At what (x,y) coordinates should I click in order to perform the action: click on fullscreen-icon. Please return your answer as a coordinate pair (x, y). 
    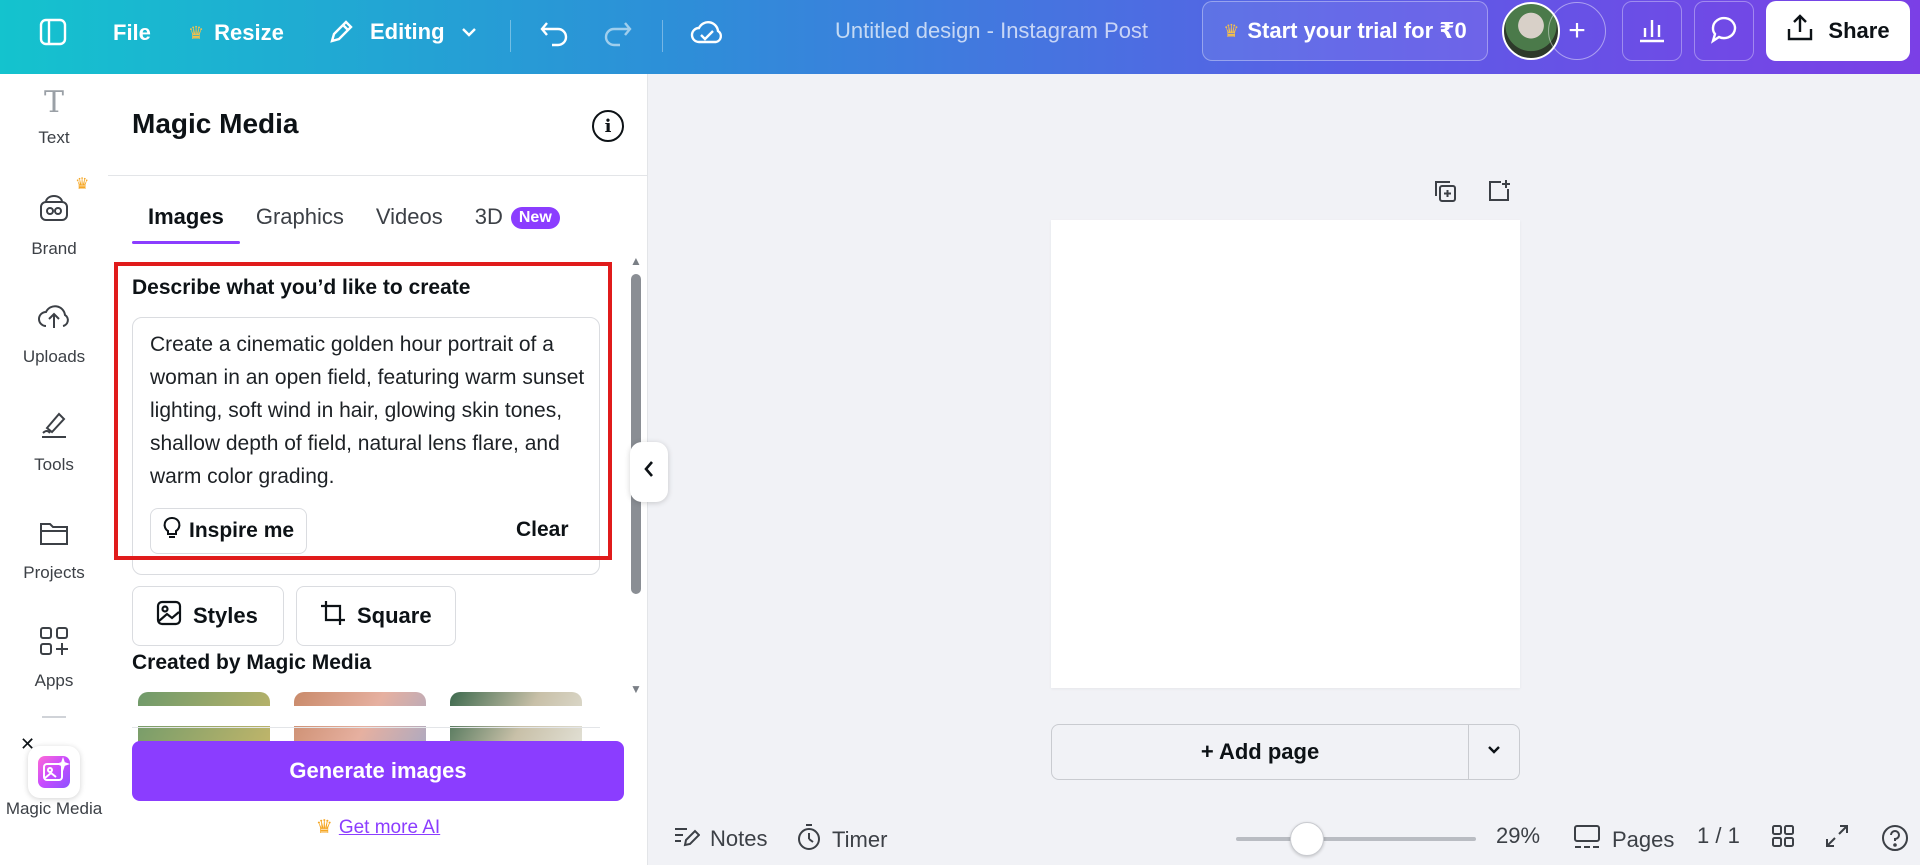
    Looking at the image, I should click on (1837, 836).